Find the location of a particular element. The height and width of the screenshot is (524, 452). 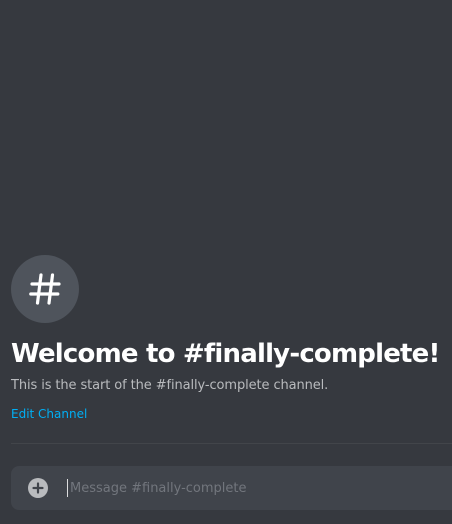

message-input is located at coordinates (259, 488).